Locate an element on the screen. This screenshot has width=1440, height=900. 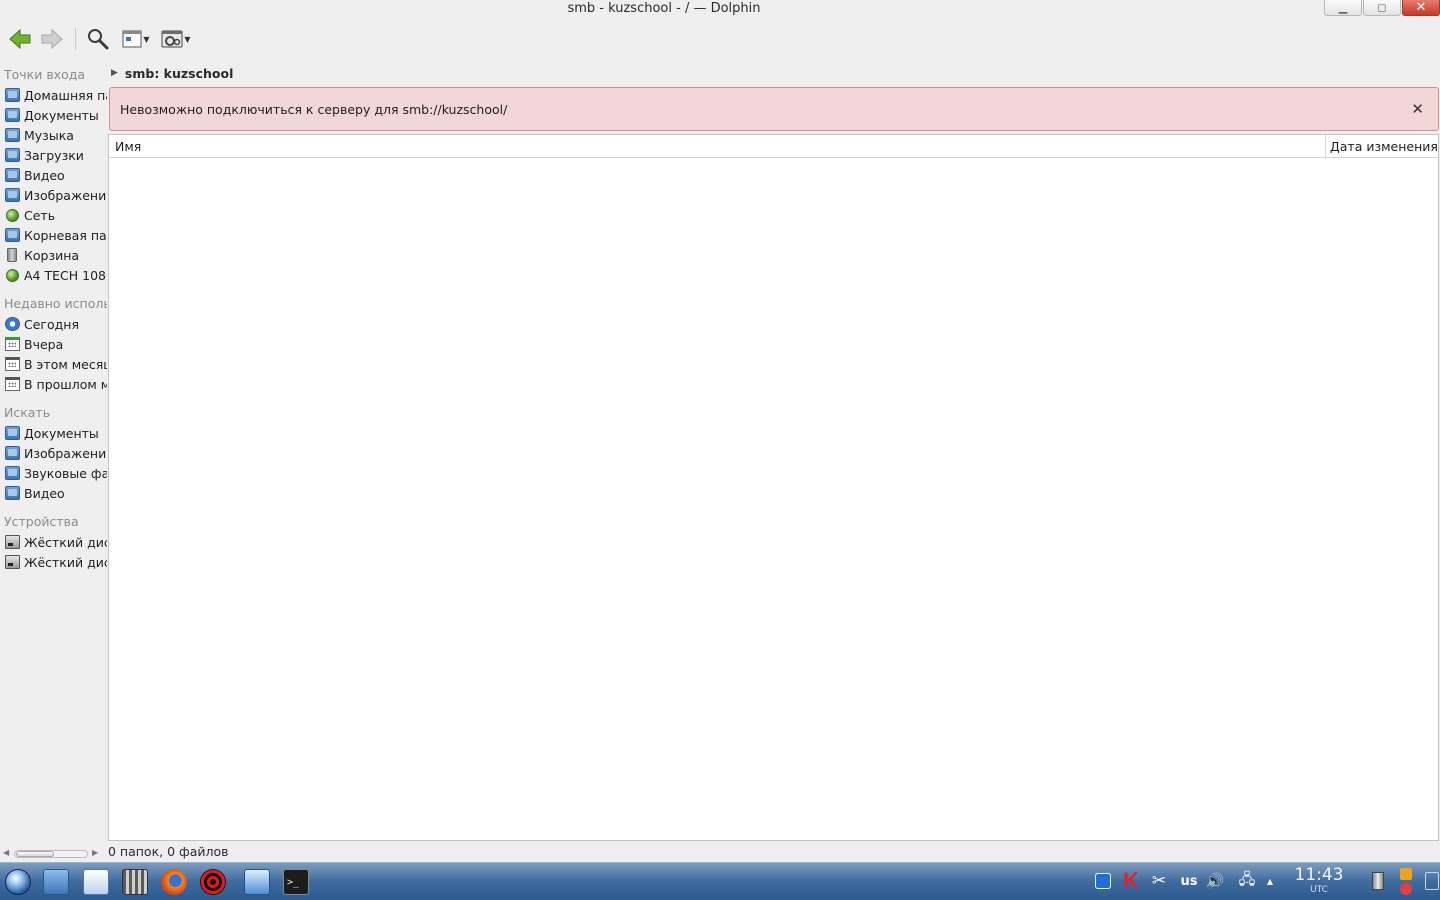
recent-this-month: В этом месяц is located at coordinates (53, 364).